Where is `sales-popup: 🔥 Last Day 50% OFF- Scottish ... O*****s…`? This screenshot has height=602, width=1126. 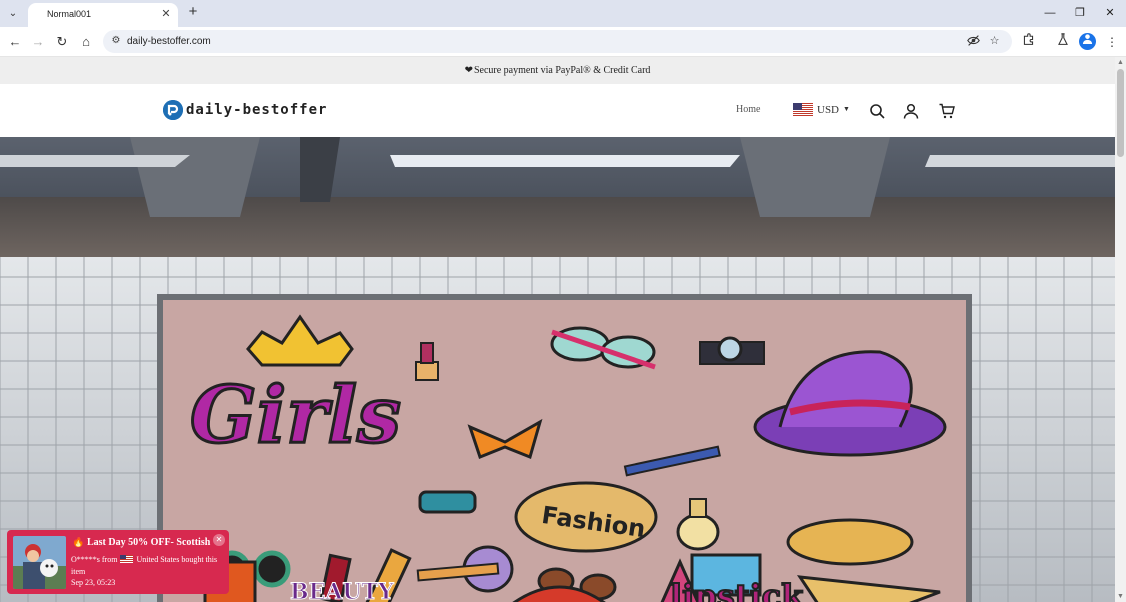 sales-popup: 🔥 Last Day 50% OFF- Scottish ... O*****s… is located at coordinates (118, 562).